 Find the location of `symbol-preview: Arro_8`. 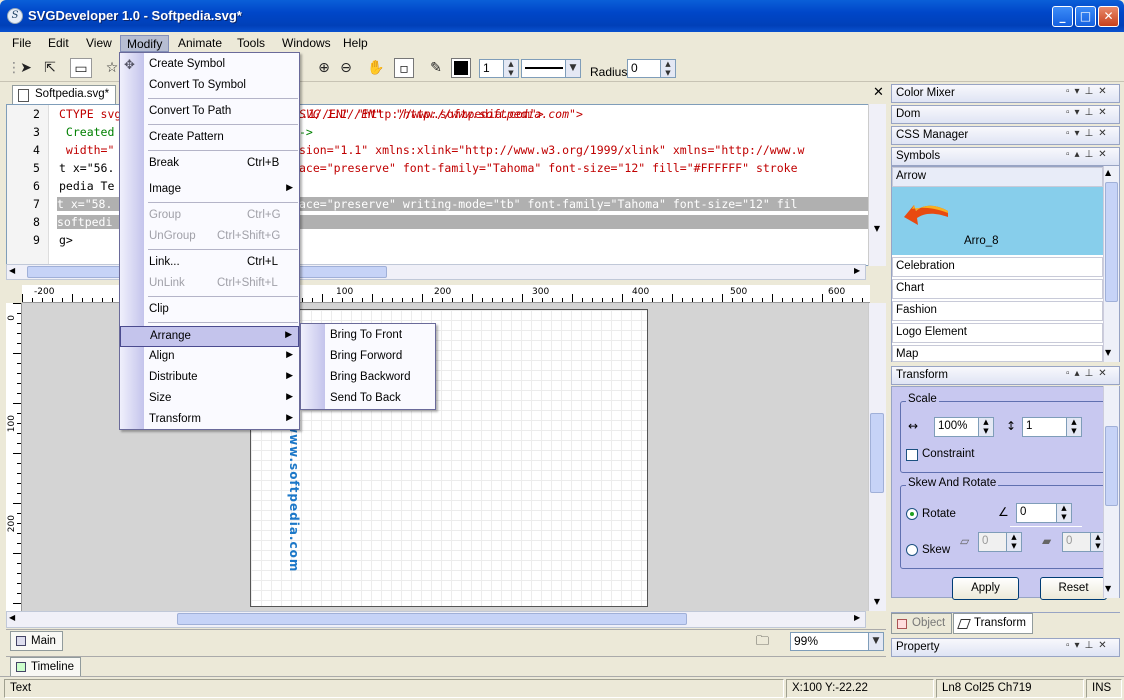

symbol-preview: Arro_8 is located at coordinates (997, 221).